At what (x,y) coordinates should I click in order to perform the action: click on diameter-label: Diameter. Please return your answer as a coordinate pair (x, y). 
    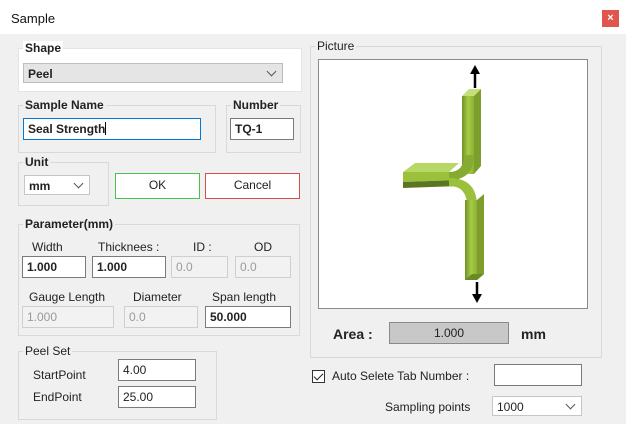
    Looking at the image, I should click on (157, 297).